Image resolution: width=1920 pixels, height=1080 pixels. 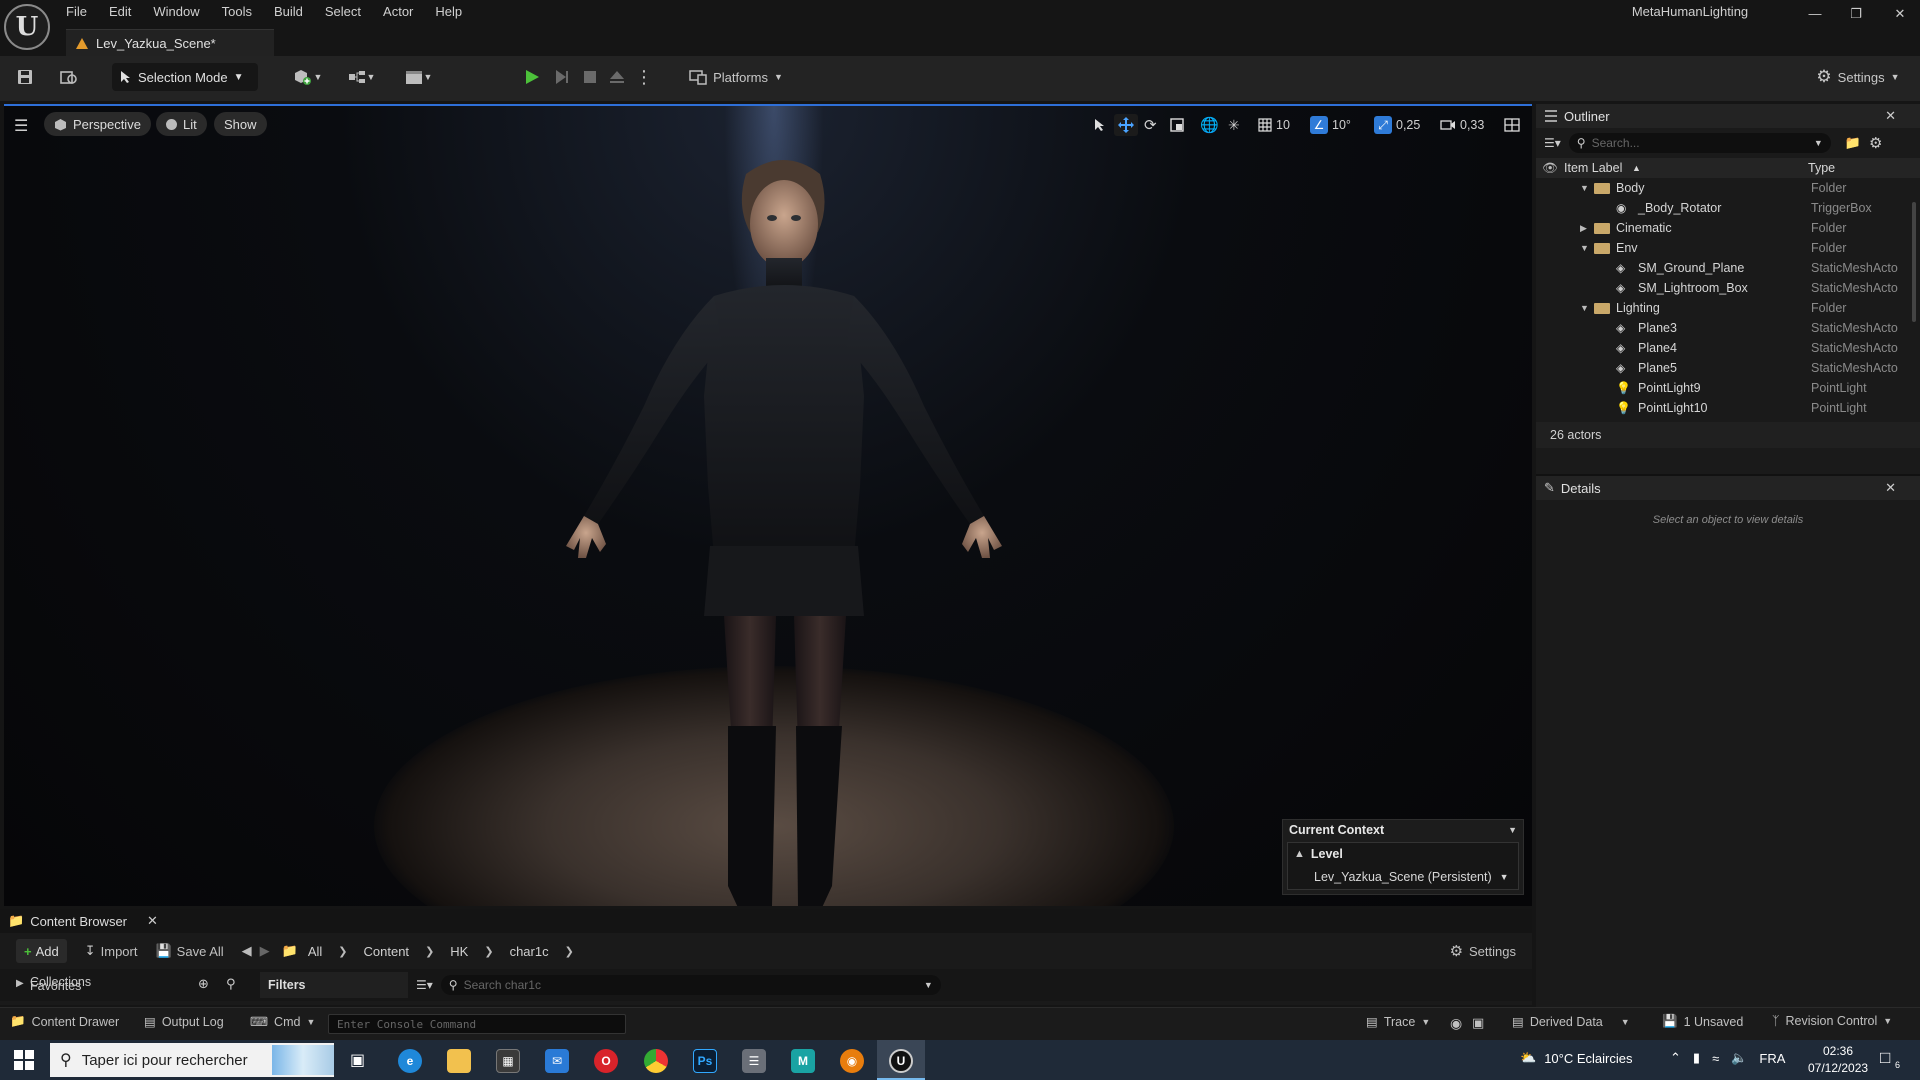 What do you see at coordinates (1728, 408) in the screenshot?
I see `outliner-row: 💡 PointLight10 PointLight` at bounding box center [1728, 408].